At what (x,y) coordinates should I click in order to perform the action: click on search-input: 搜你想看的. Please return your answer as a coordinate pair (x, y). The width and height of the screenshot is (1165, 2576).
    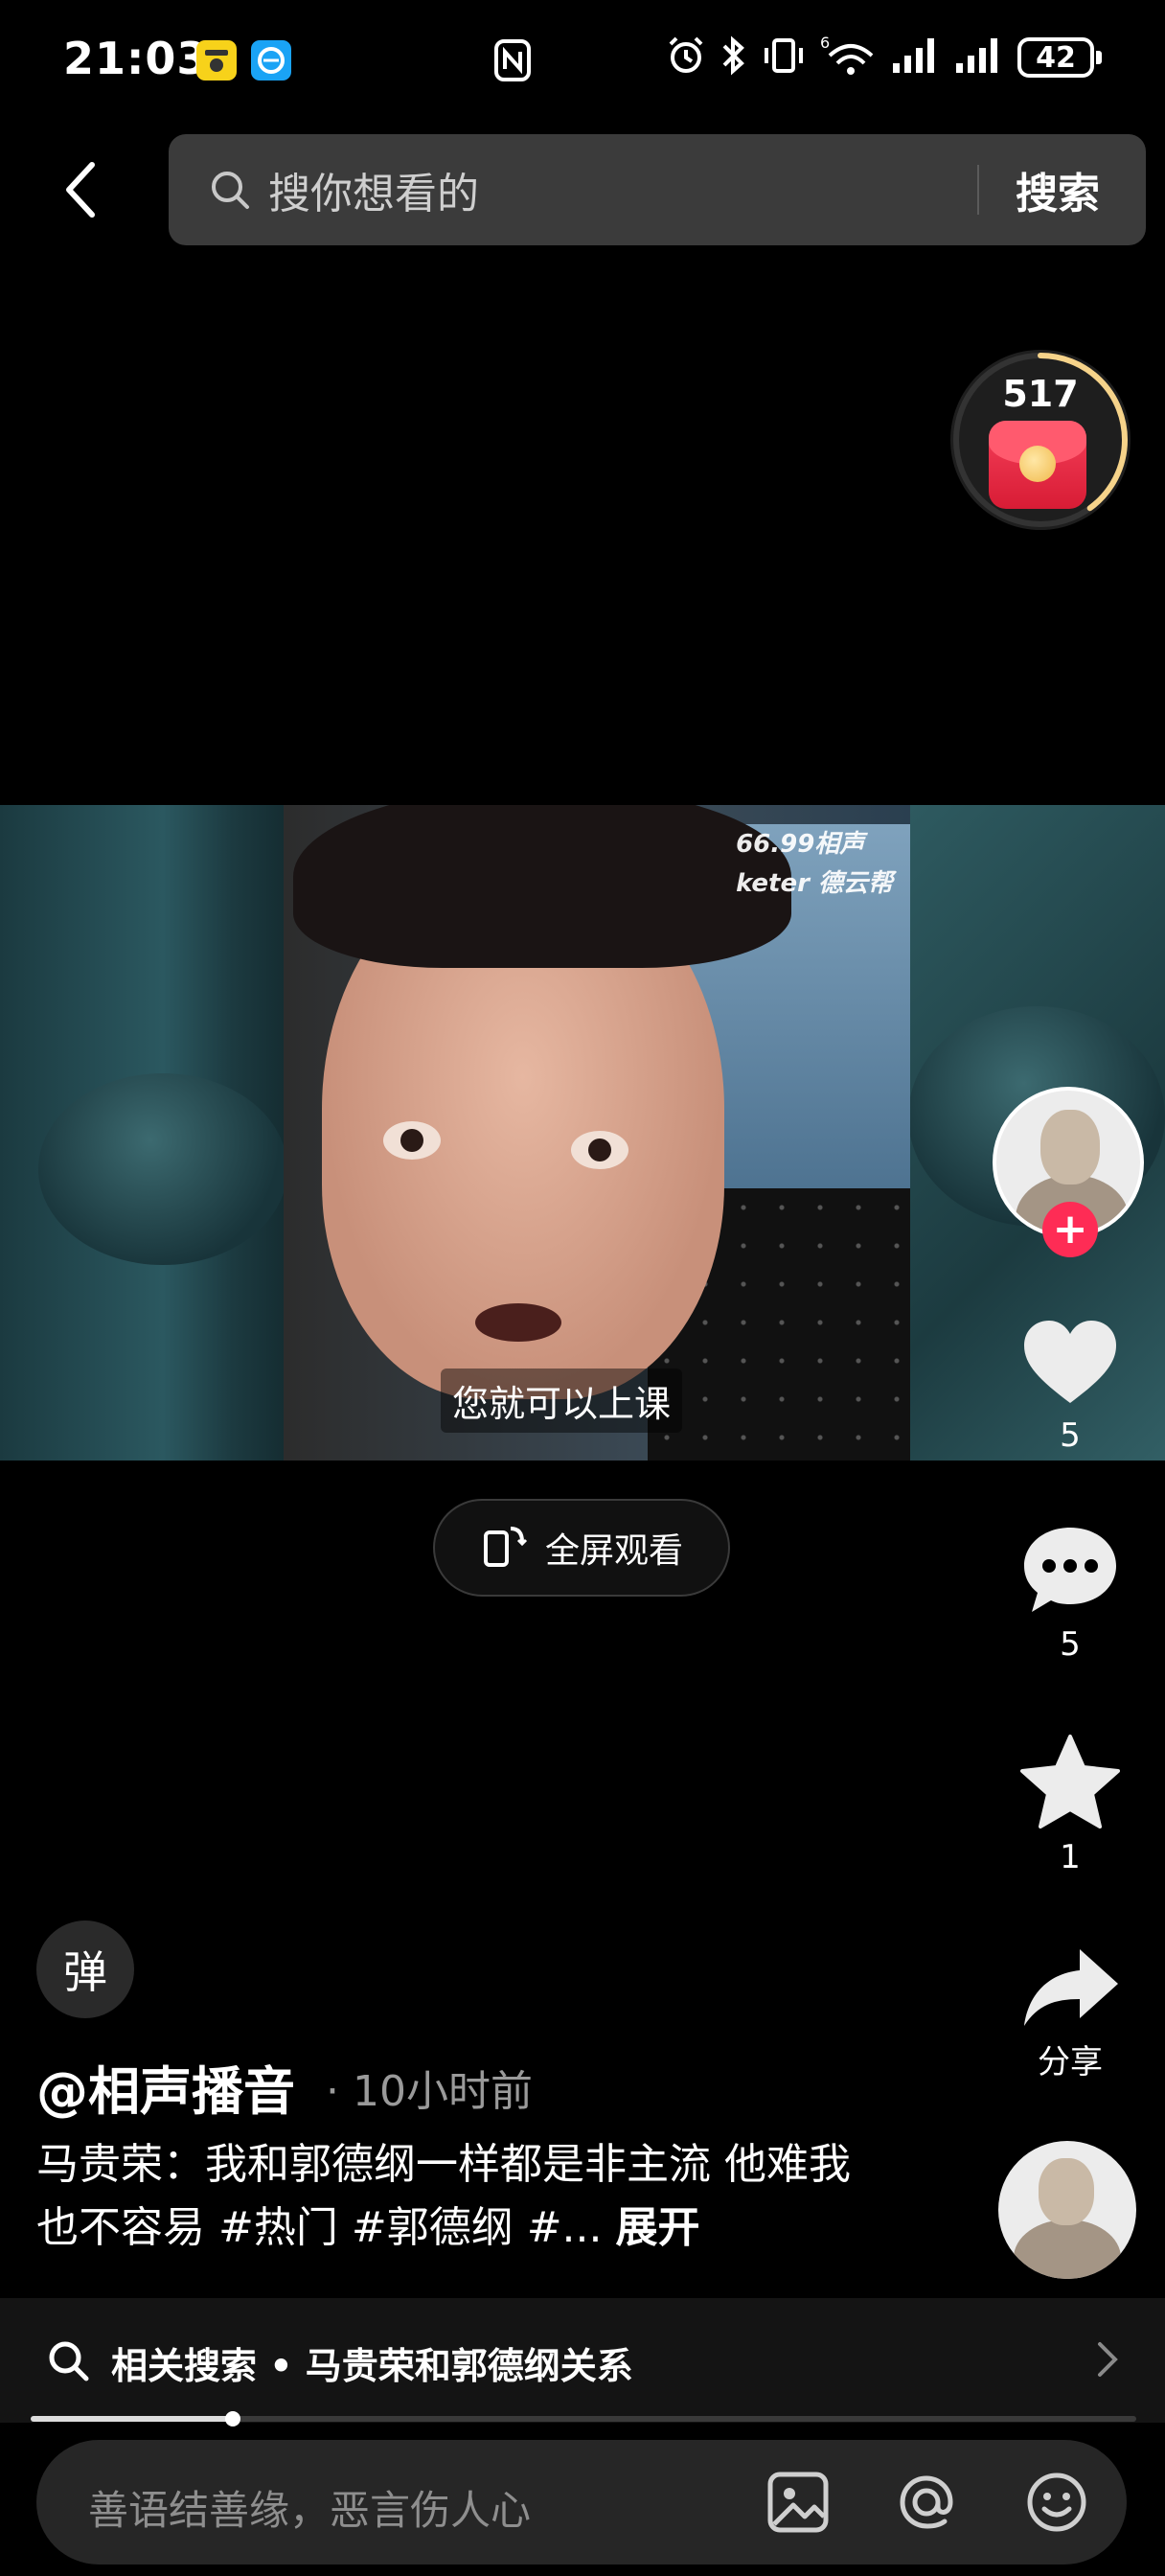
    Looking at the image, I should click on (373, 189).